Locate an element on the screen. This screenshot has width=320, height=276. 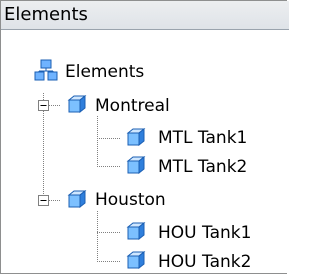
hierarchy-icon is located at coordinates (46, 70).